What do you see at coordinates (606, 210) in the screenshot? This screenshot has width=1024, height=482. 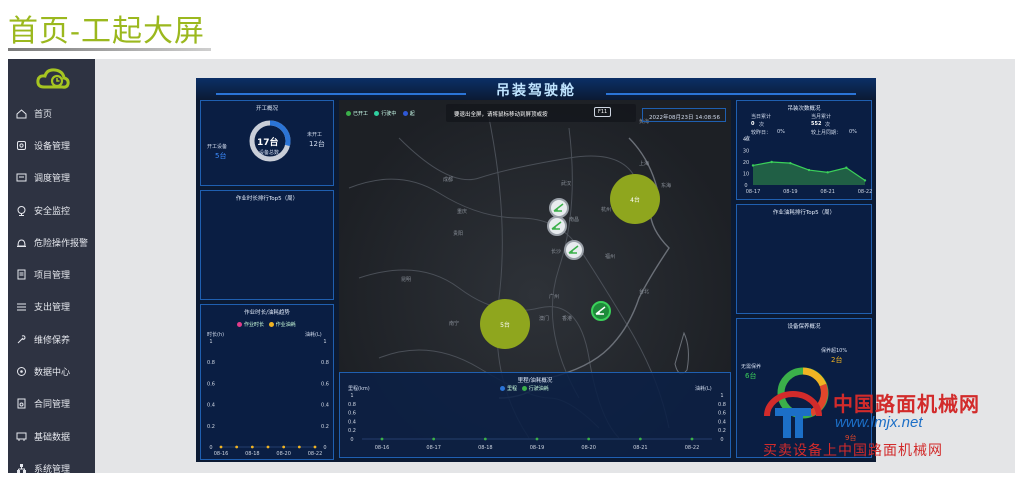 I see `city-label: 杭州` at bounding box center [606, 210].